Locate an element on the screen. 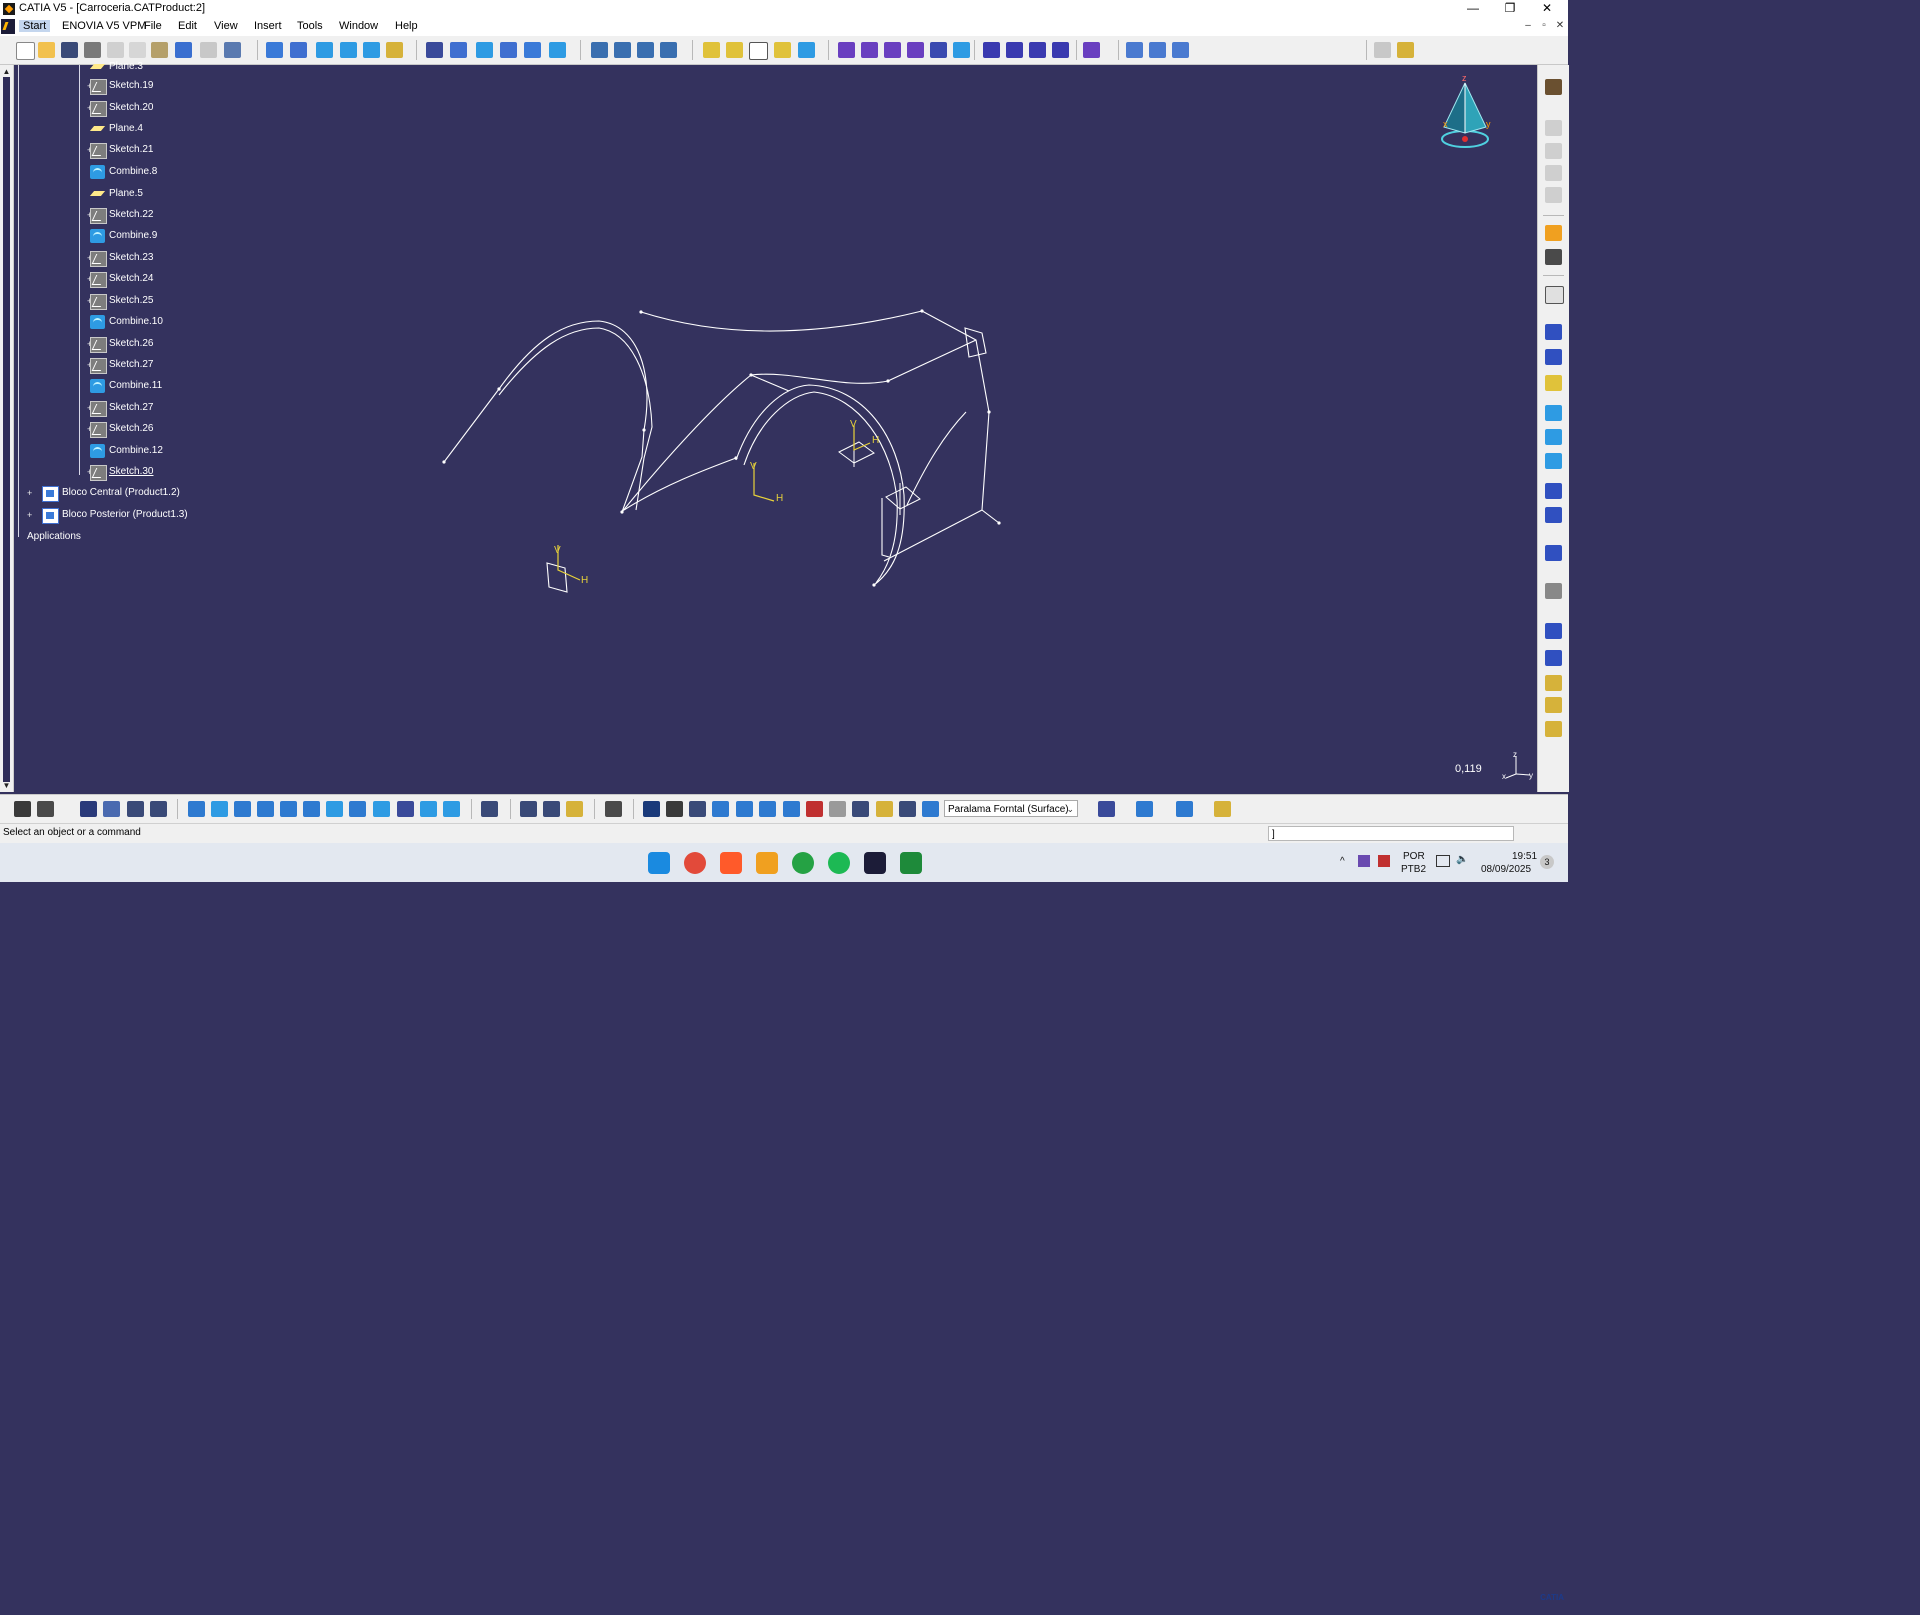  print-icon is located at coordinates (92, 50).